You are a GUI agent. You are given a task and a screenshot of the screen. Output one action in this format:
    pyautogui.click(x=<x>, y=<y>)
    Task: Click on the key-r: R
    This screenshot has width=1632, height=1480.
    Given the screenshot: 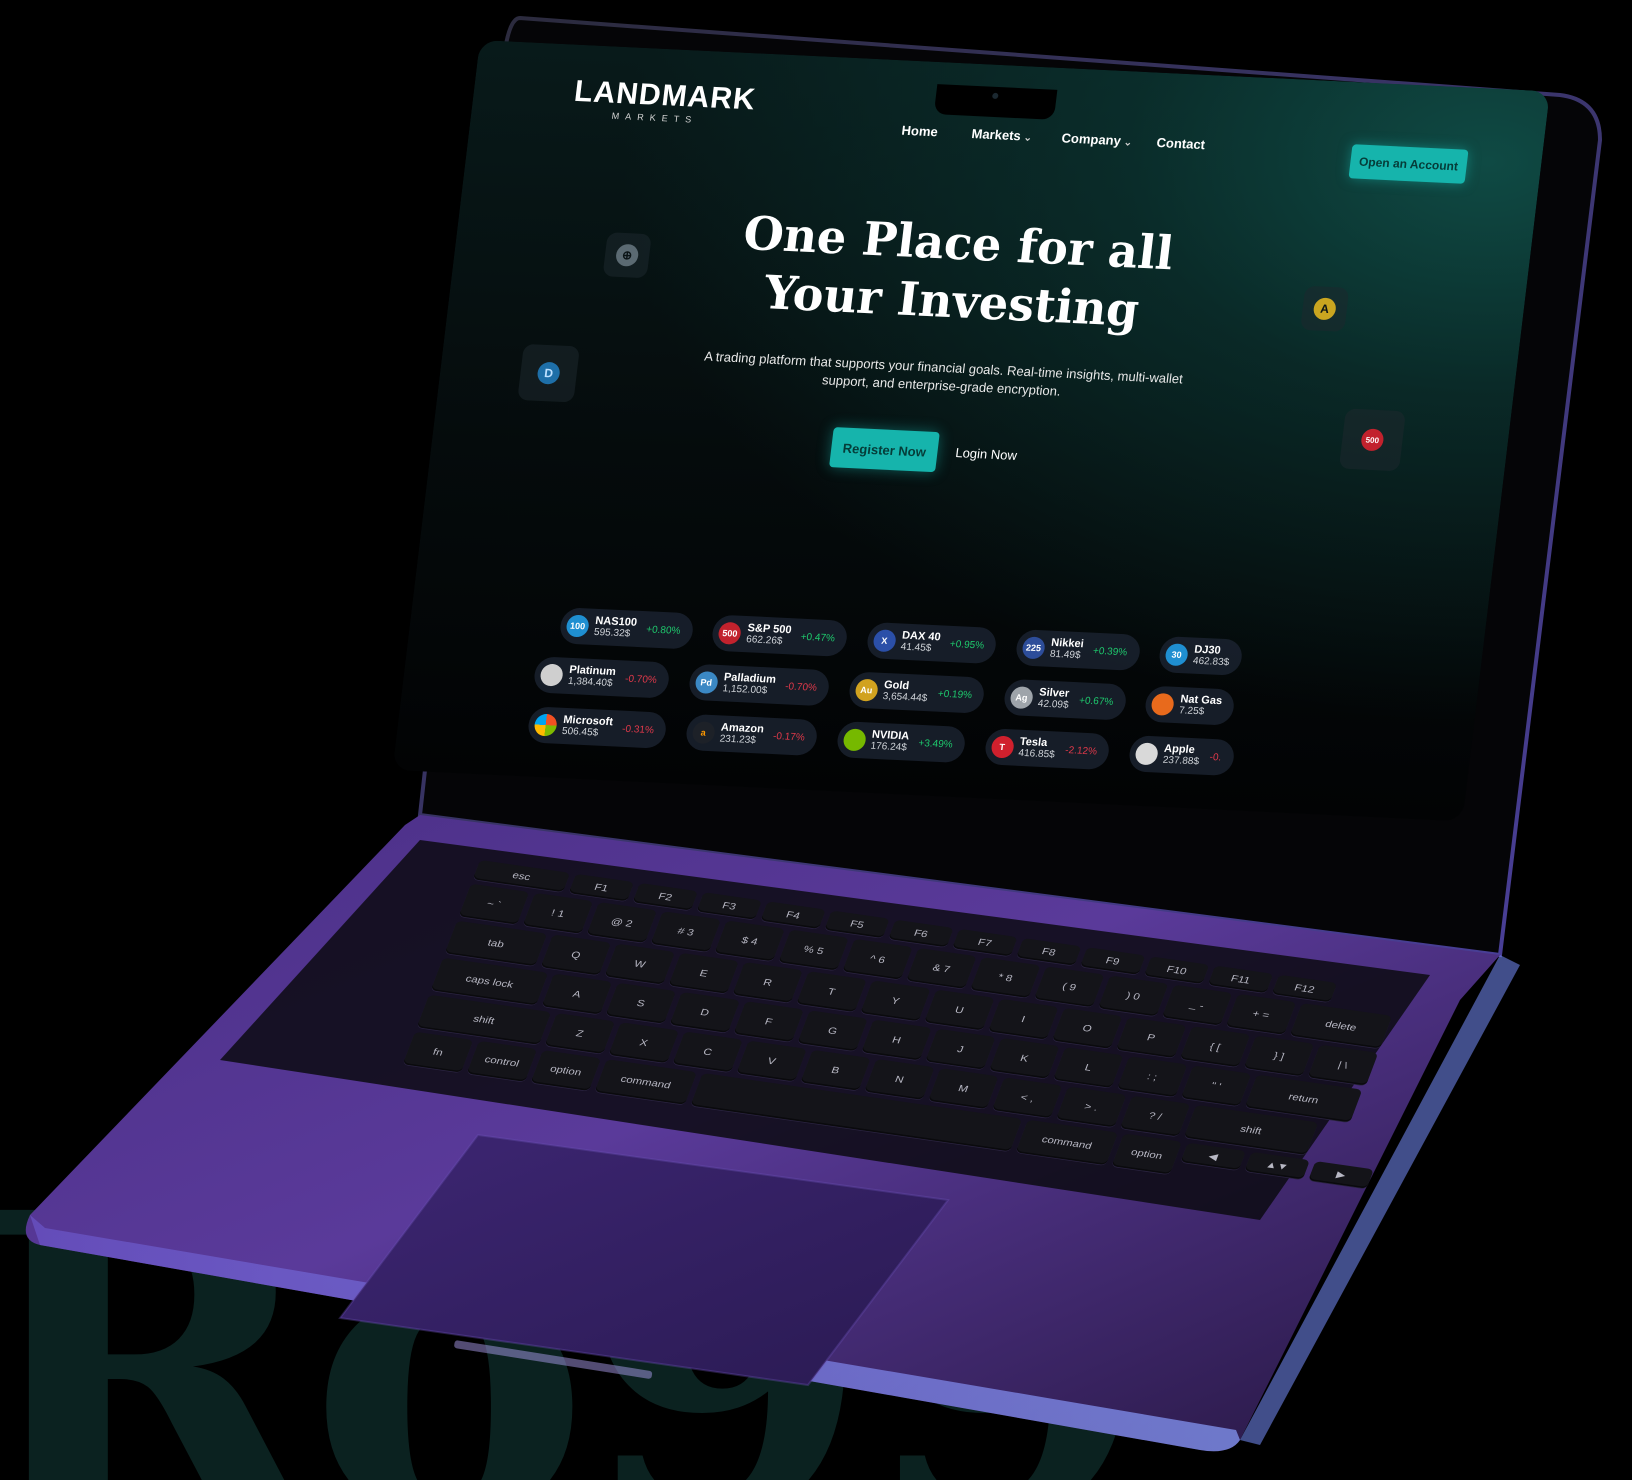 What is the action you would take?
    pyautogui.click(x=767, y=982)
    